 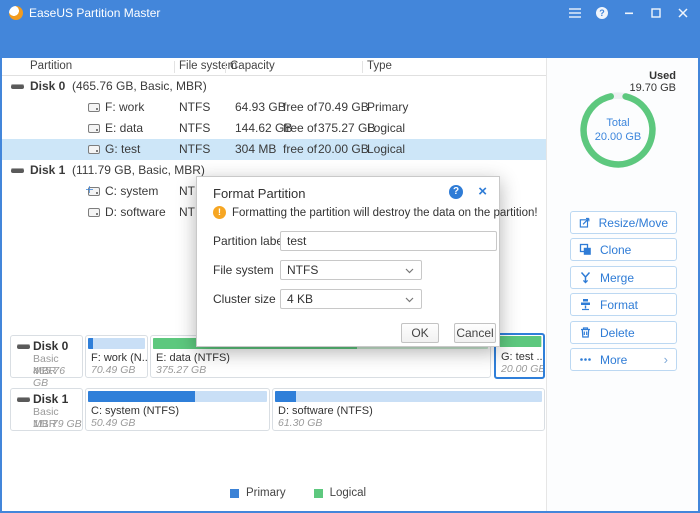 I want to click on partition-label-input, so click(x=388, y=241).